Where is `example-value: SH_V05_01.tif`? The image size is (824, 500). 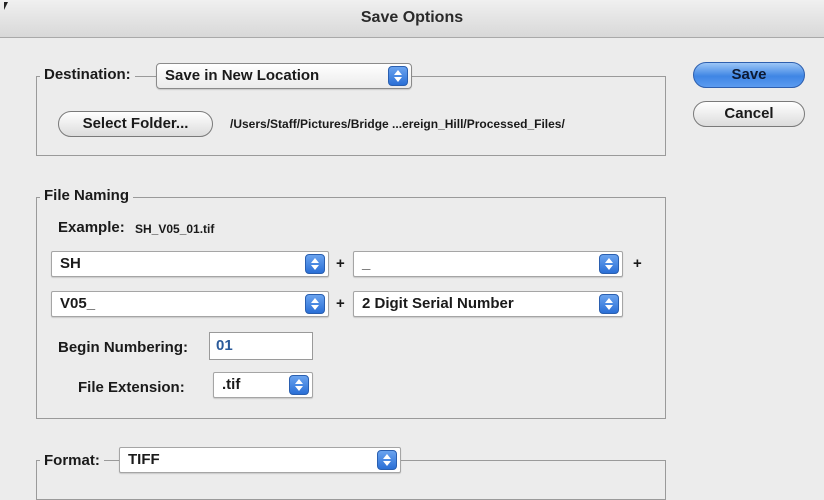
example-value: SH_V05_01.tif is located at coordinates (175, 229).